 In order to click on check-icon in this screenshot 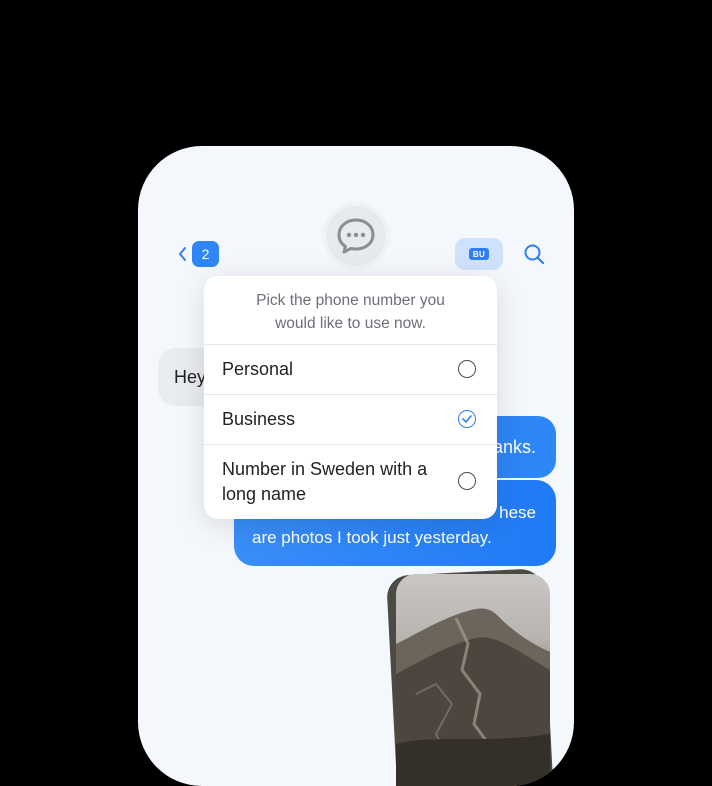, I will do `click(467, 418)`.